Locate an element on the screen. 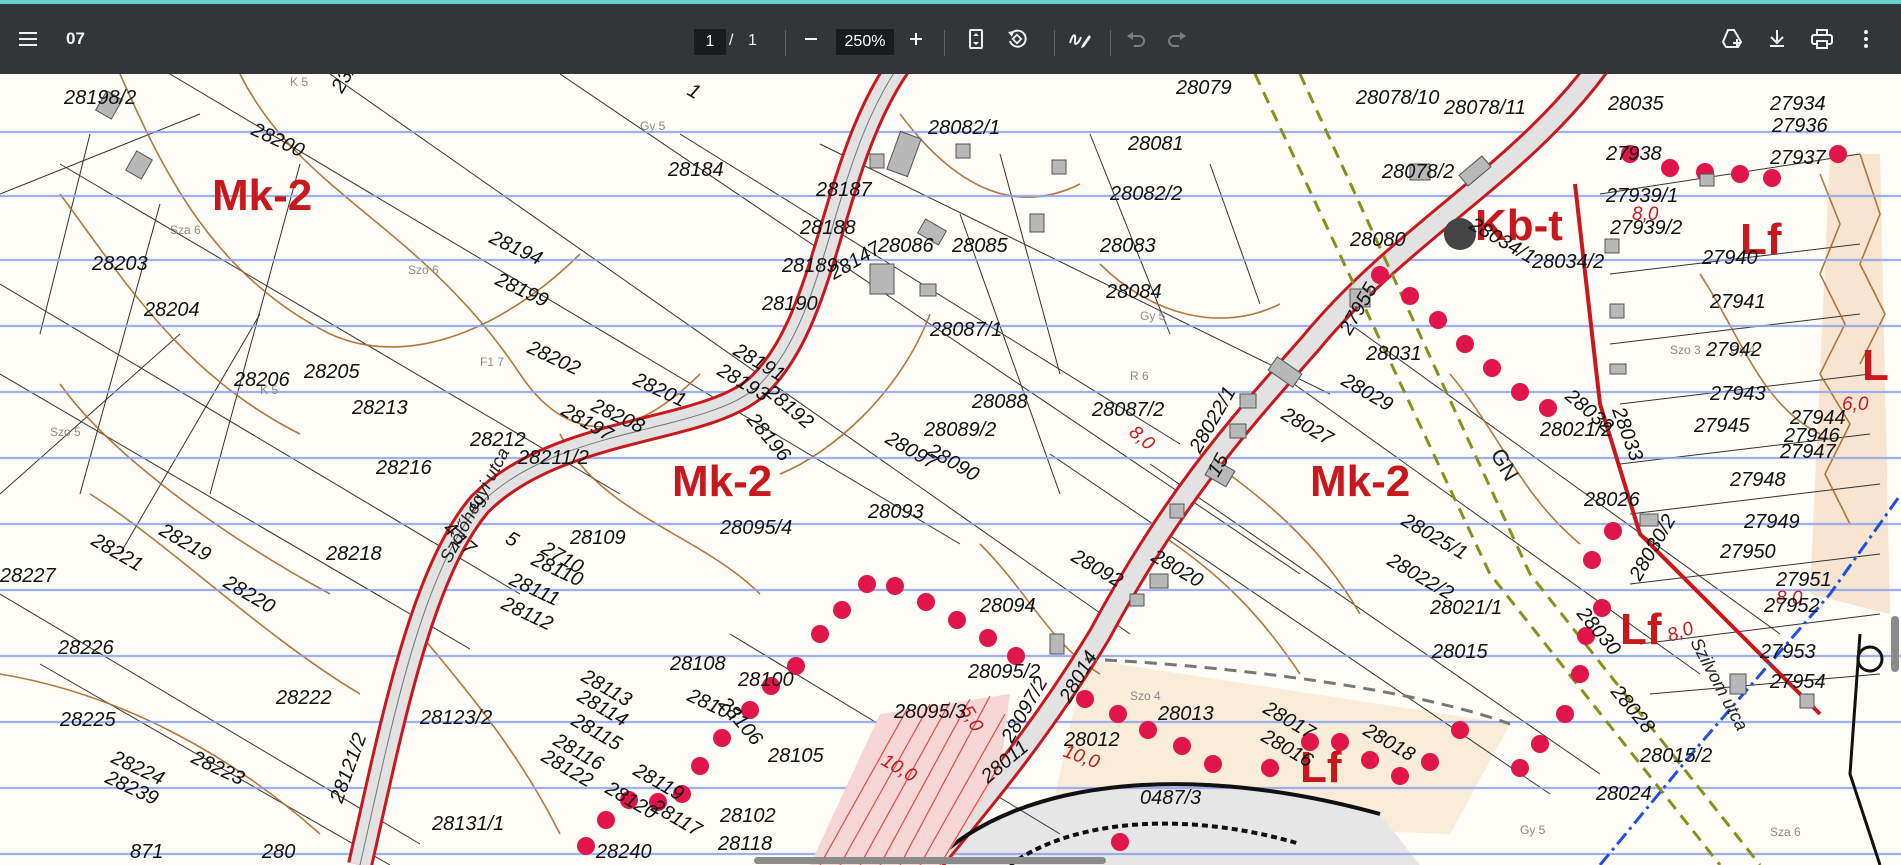  add-to-drive-button is located at coordinates (1732, 39).